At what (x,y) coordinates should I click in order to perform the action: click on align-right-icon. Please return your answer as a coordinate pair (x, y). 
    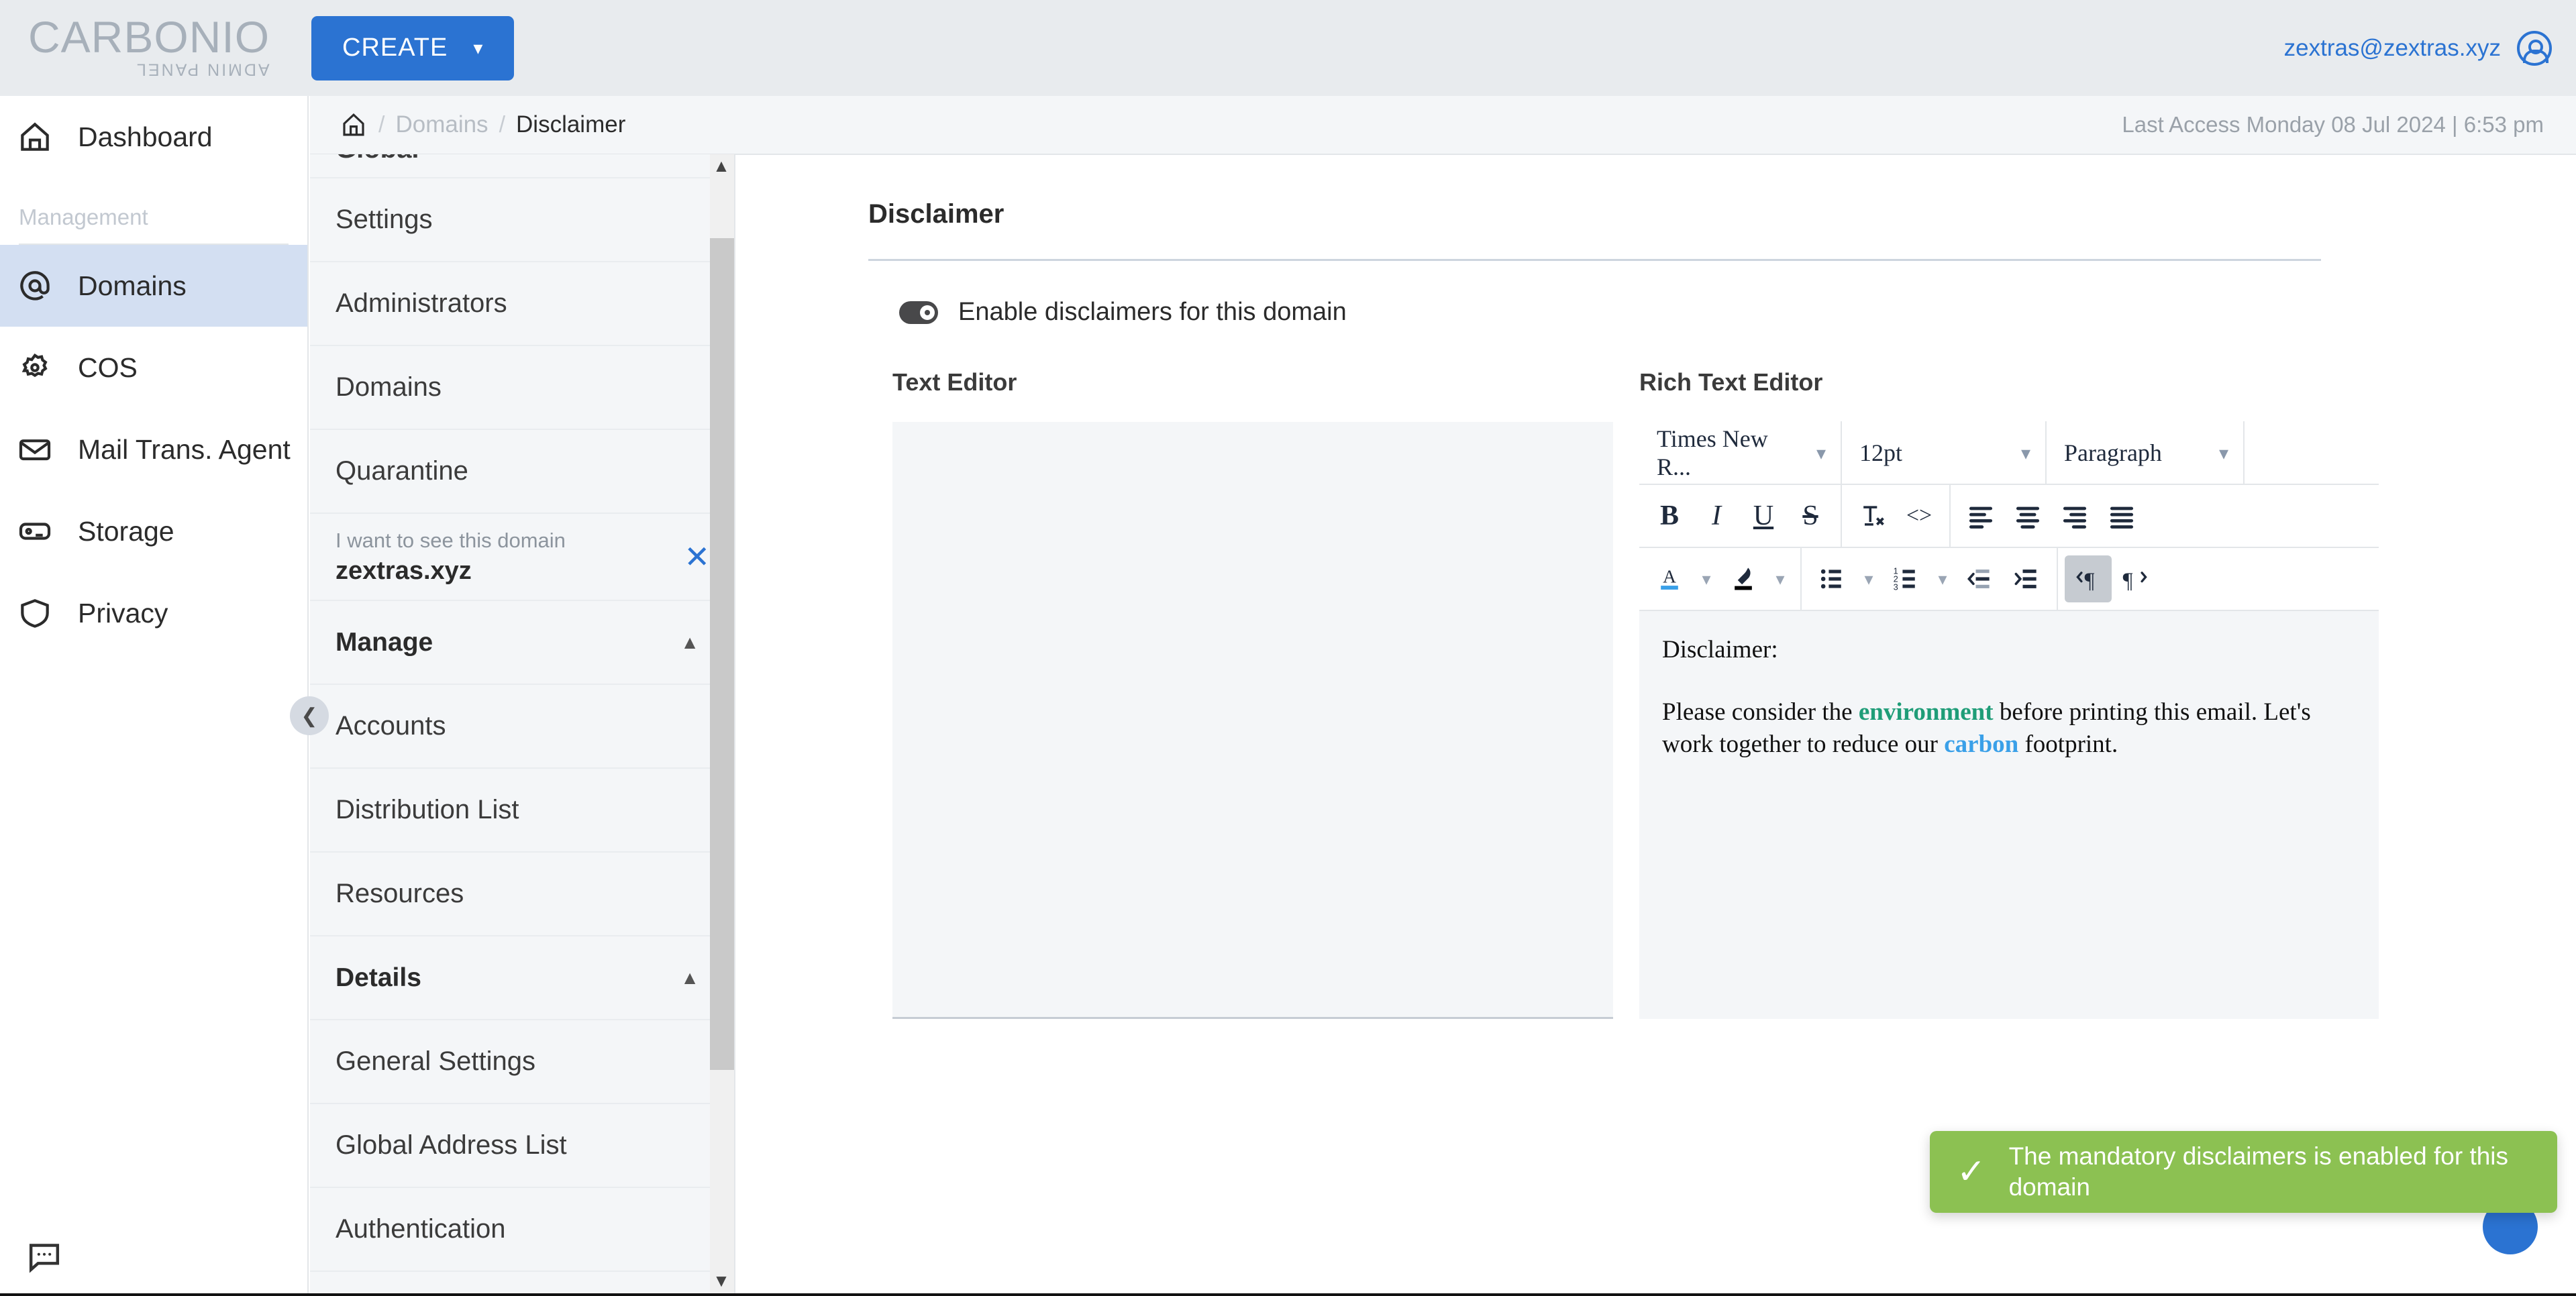
    Looking at the image, I should click on (2074, 515).